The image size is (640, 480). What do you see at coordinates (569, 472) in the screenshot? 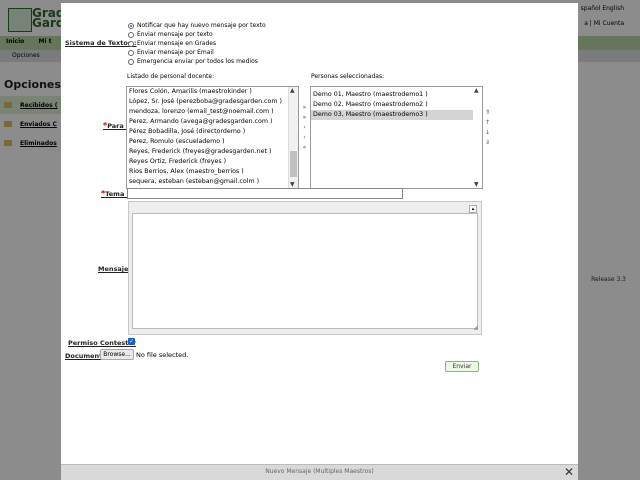
I see `close-icon: ✕` at bounding box center [569, 472].